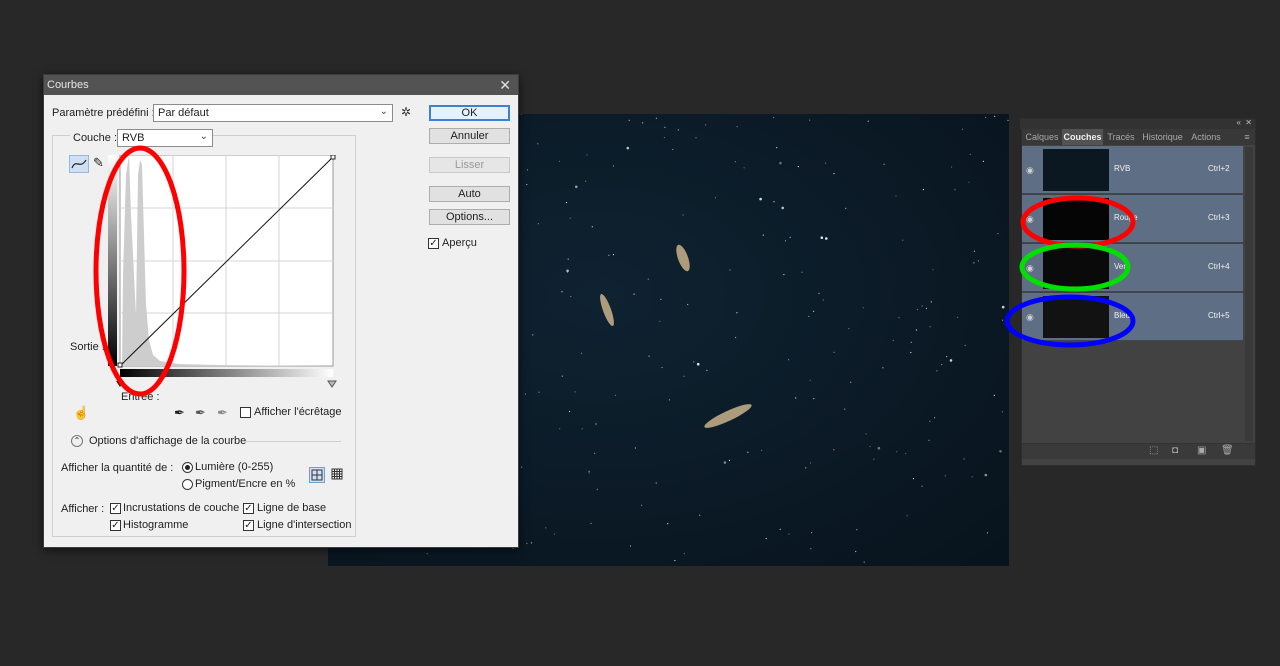 The image size is (1280, 666). What do you see at coordinates (165, 138) in the screenshot?
I see `channel-select: RVB ⌄` at bounding box center [165, 138].